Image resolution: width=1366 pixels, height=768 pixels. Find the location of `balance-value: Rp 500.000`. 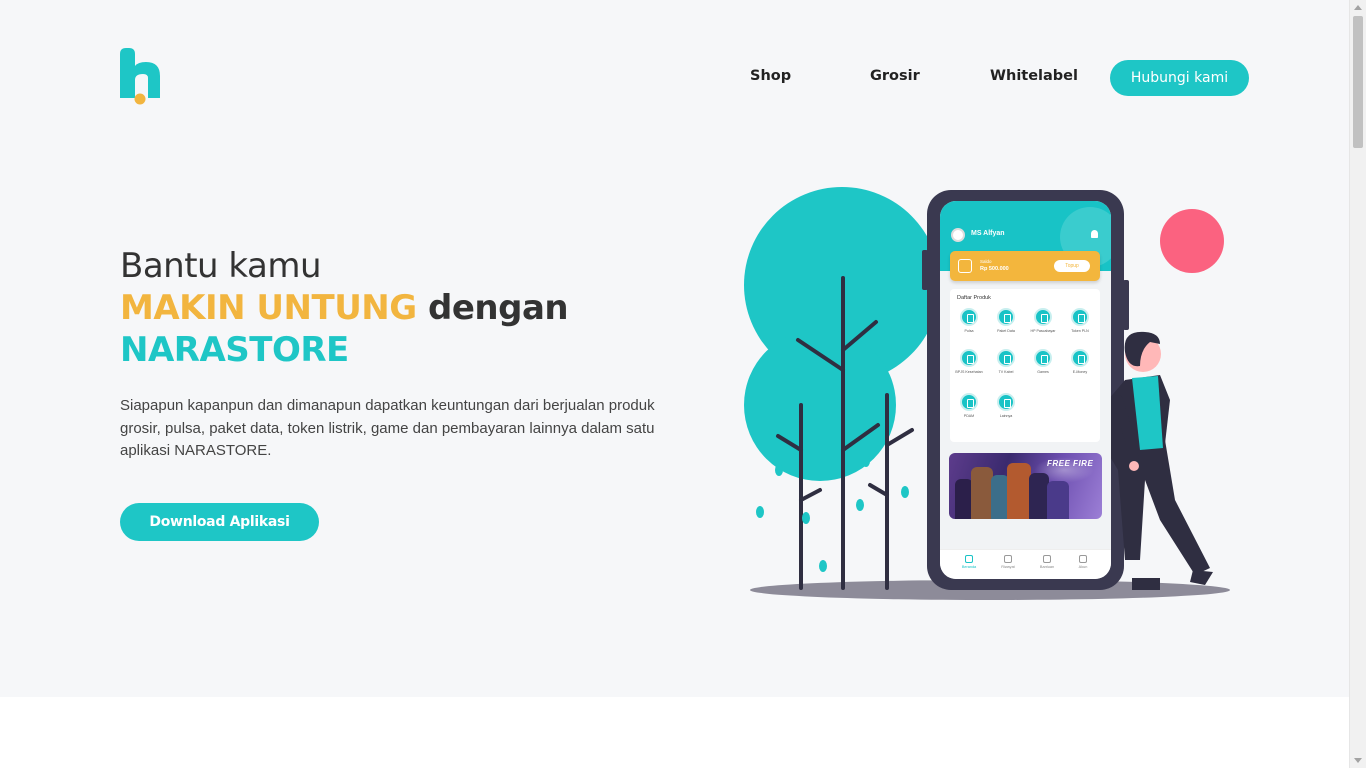

balance-value: Rp 500.000 is located at coordinates (994, 269).